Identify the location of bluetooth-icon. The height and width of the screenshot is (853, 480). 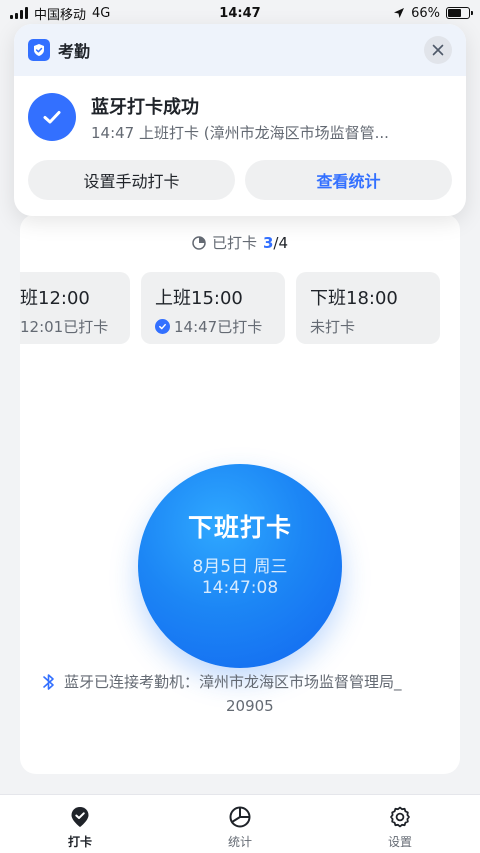
(48, 682).